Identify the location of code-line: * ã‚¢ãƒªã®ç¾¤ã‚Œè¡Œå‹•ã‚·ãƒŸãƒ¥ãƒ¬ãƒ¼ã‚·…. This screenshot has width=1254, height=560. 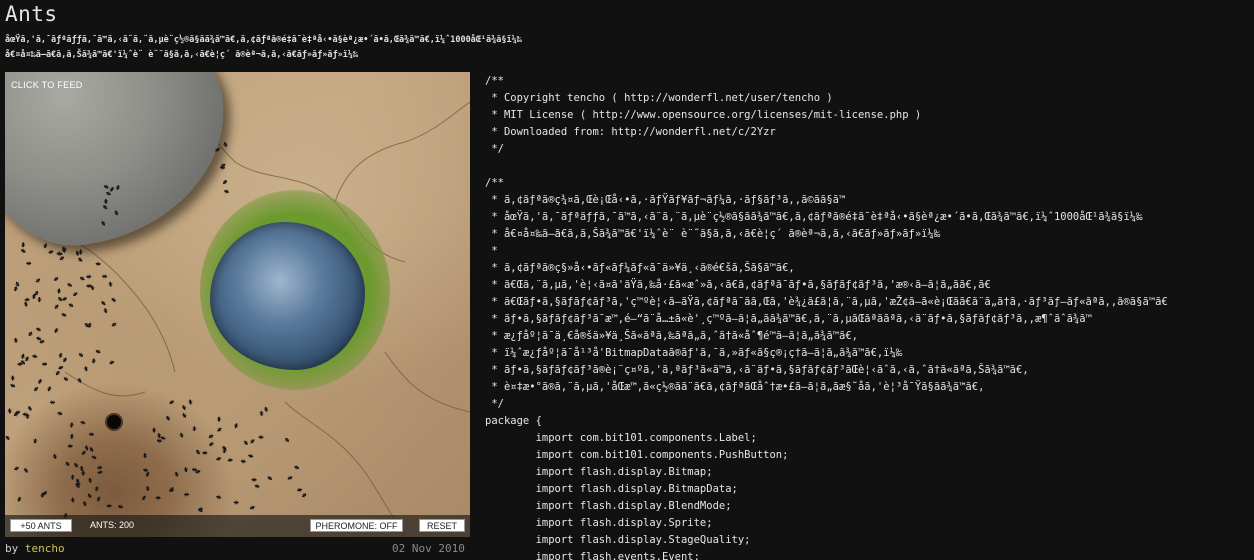
(665, 200).